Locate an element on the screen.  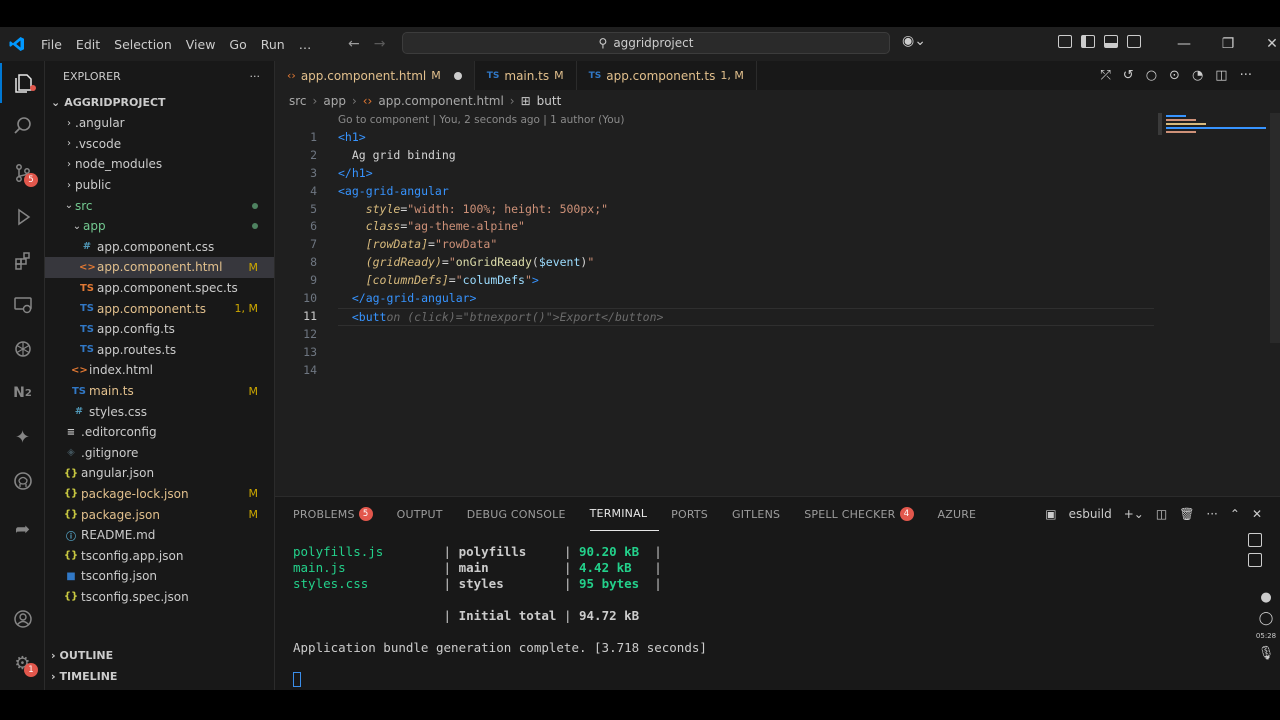
menu-item-2: Selection is located at coordinates (143, 44).